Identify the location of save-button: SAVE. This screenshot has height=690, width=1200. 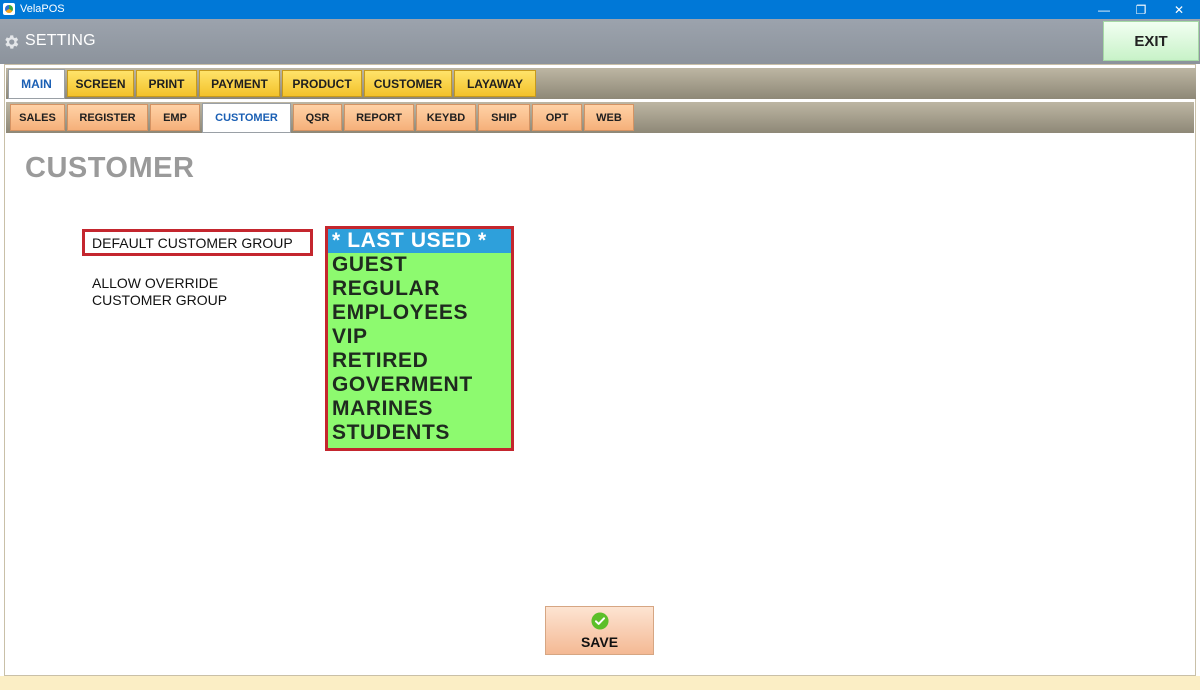
(599, 630).